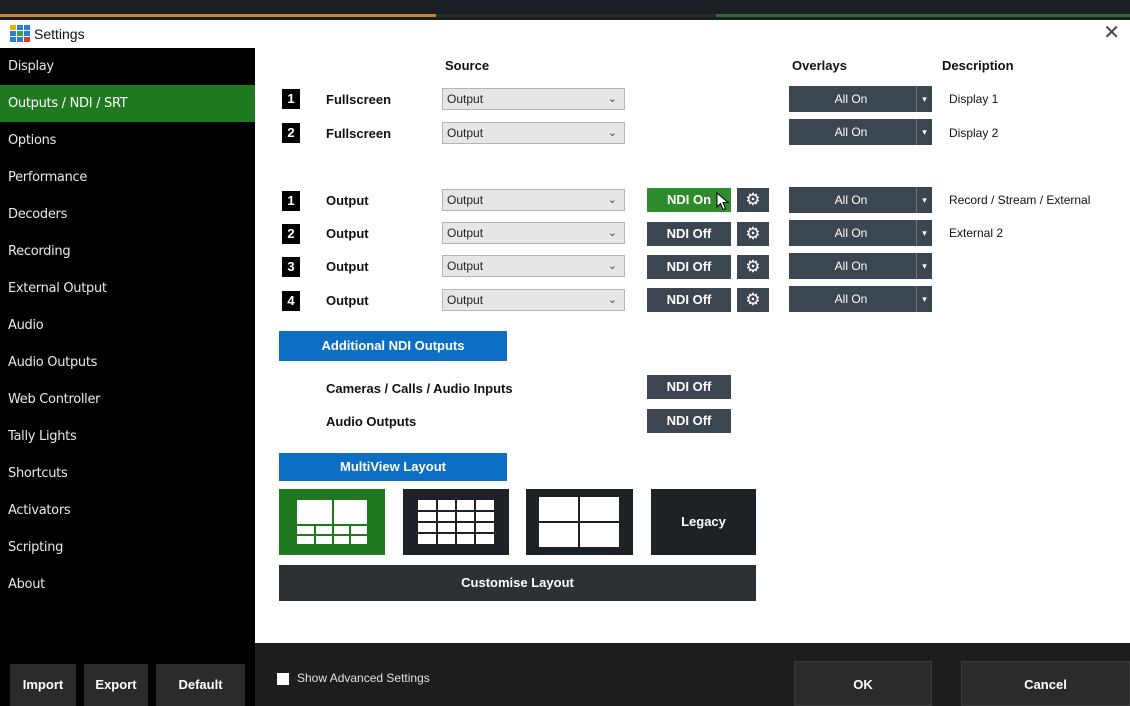  I want to click on output-2-ndi-toggle: NDI Off, so click(689, 234).